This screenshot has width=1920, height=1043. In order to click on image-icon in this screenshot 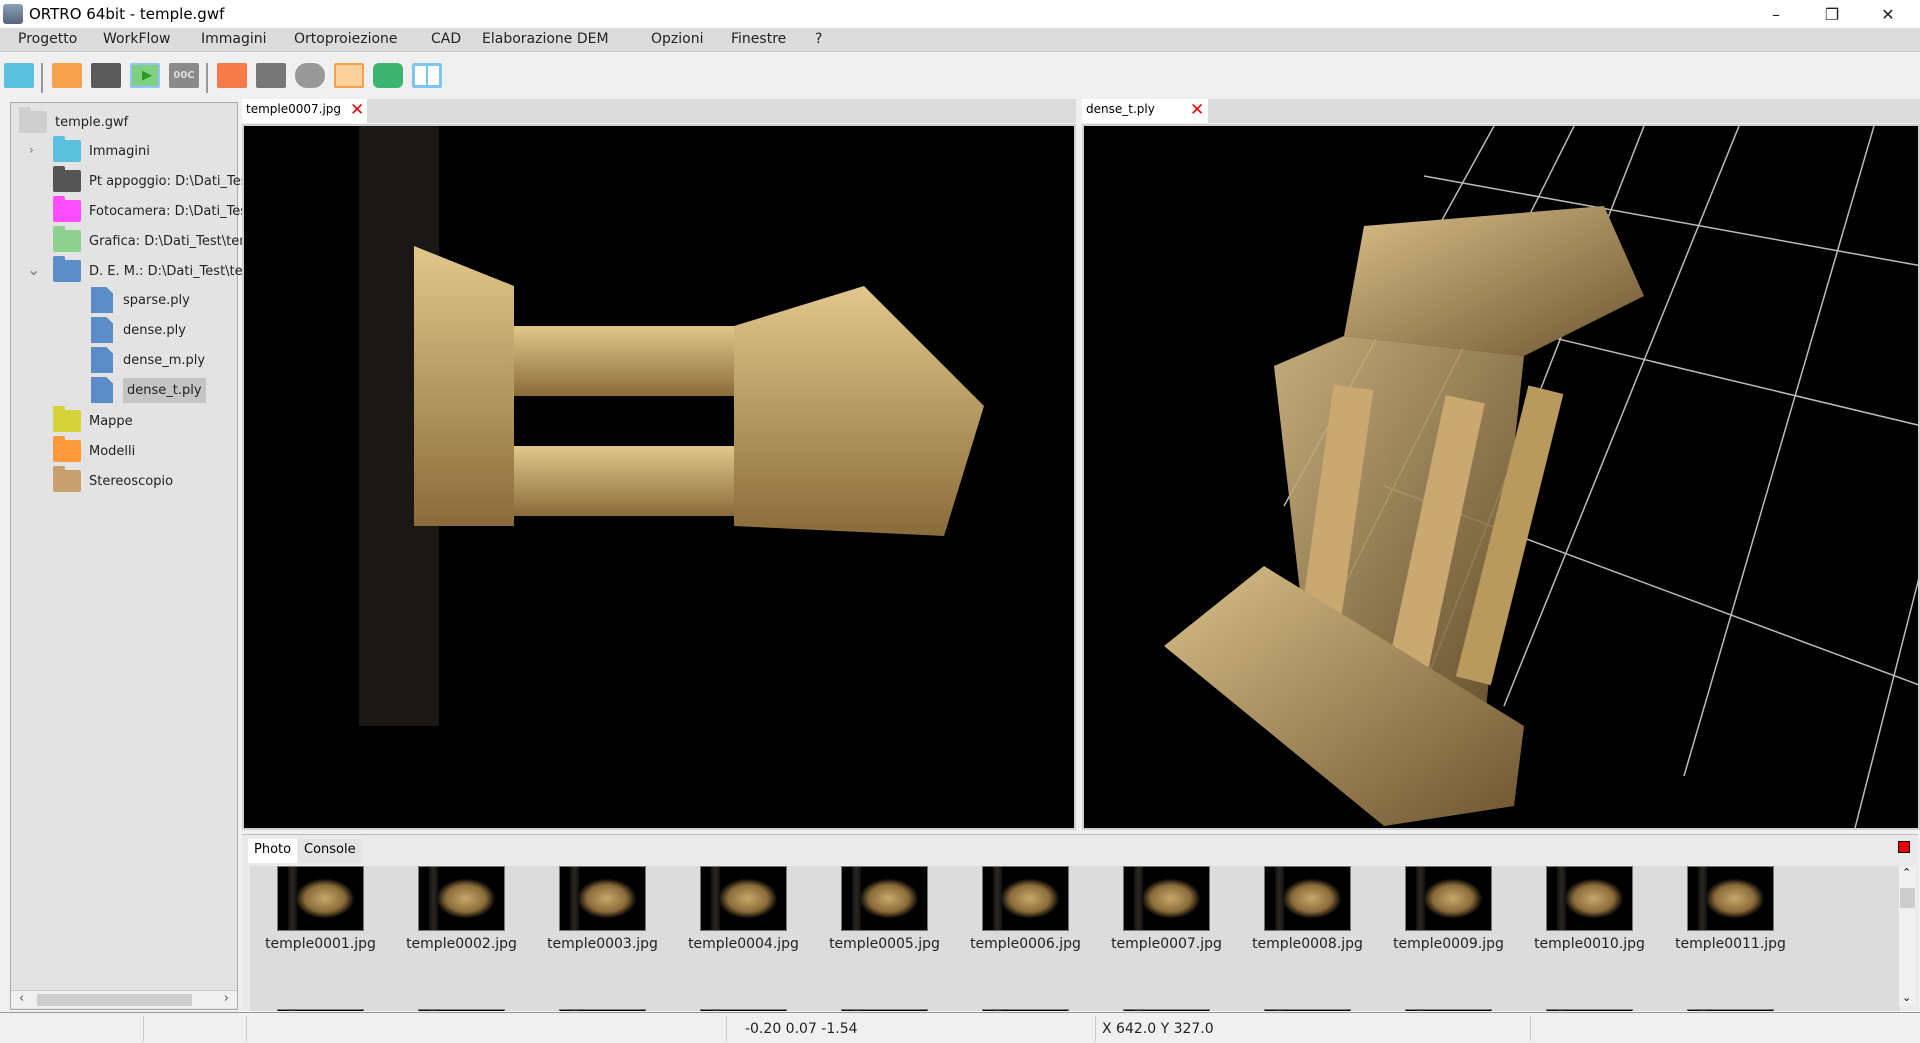, I will do `click(67, 75)`.